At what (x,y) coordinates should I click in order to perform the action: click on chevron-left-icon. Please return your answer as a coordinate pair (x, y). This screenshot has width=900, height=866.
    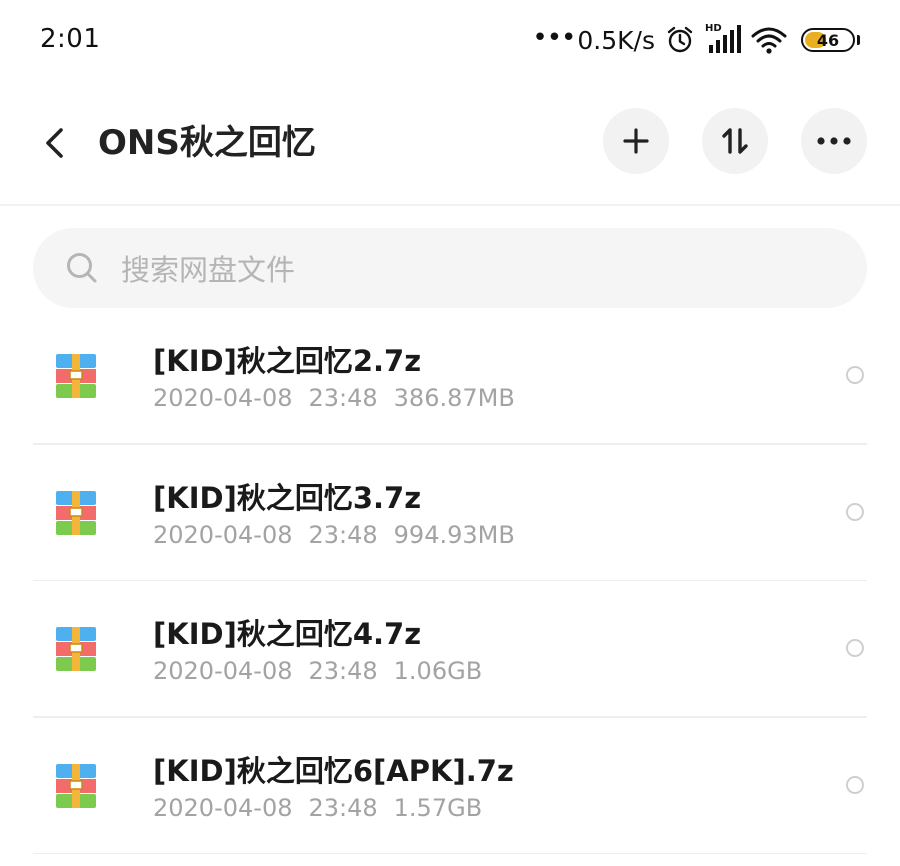
    Looking at the image, I should click on (54, 143).